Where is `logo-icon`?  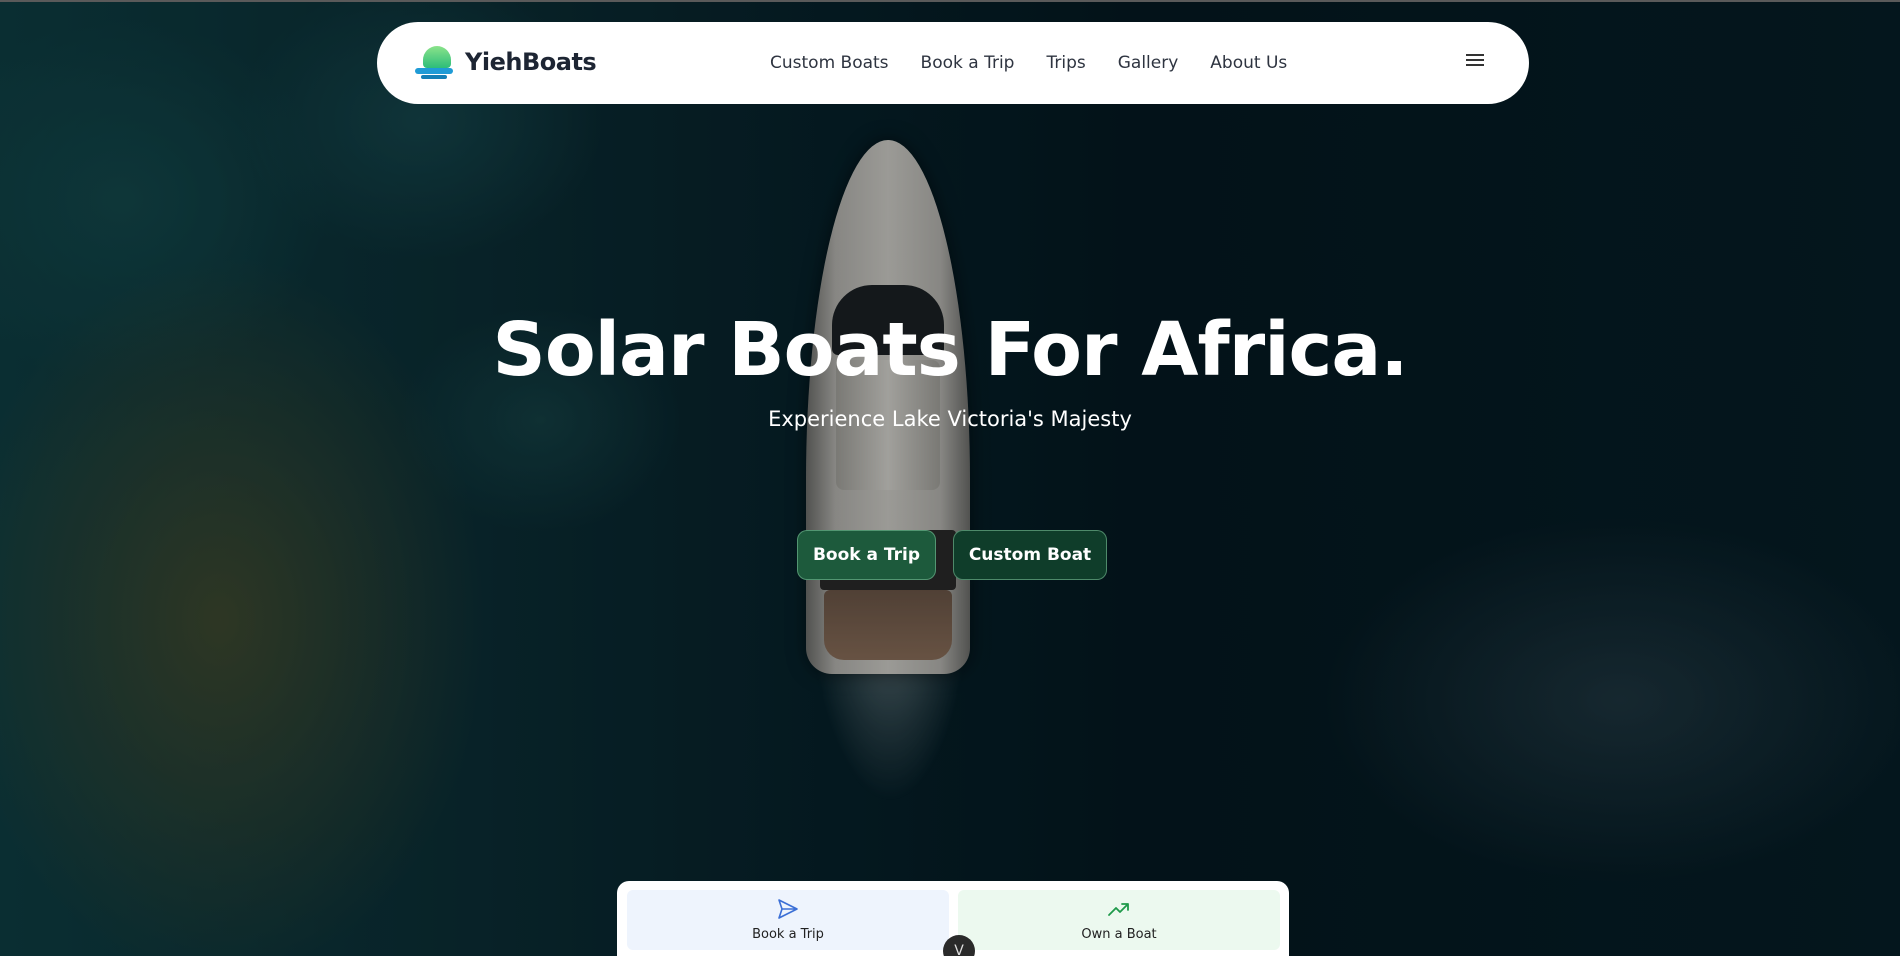
logo-icon is located at coordinates (435, 62).